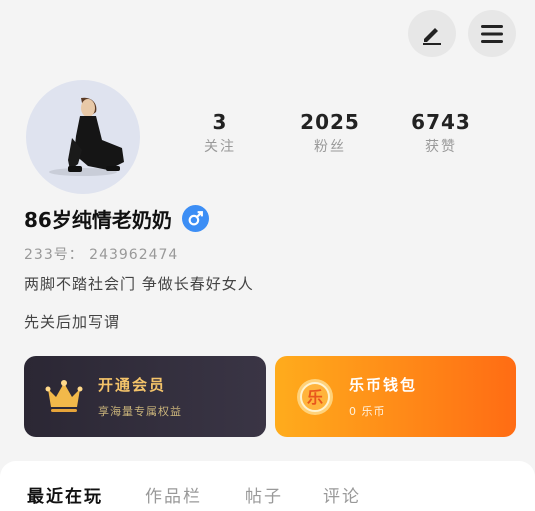 The image size is (535, 511). What do you see at coordinates (195, 218) in the screenshot?
I see `male-symbol-icon` at bounding box center [195, 218].